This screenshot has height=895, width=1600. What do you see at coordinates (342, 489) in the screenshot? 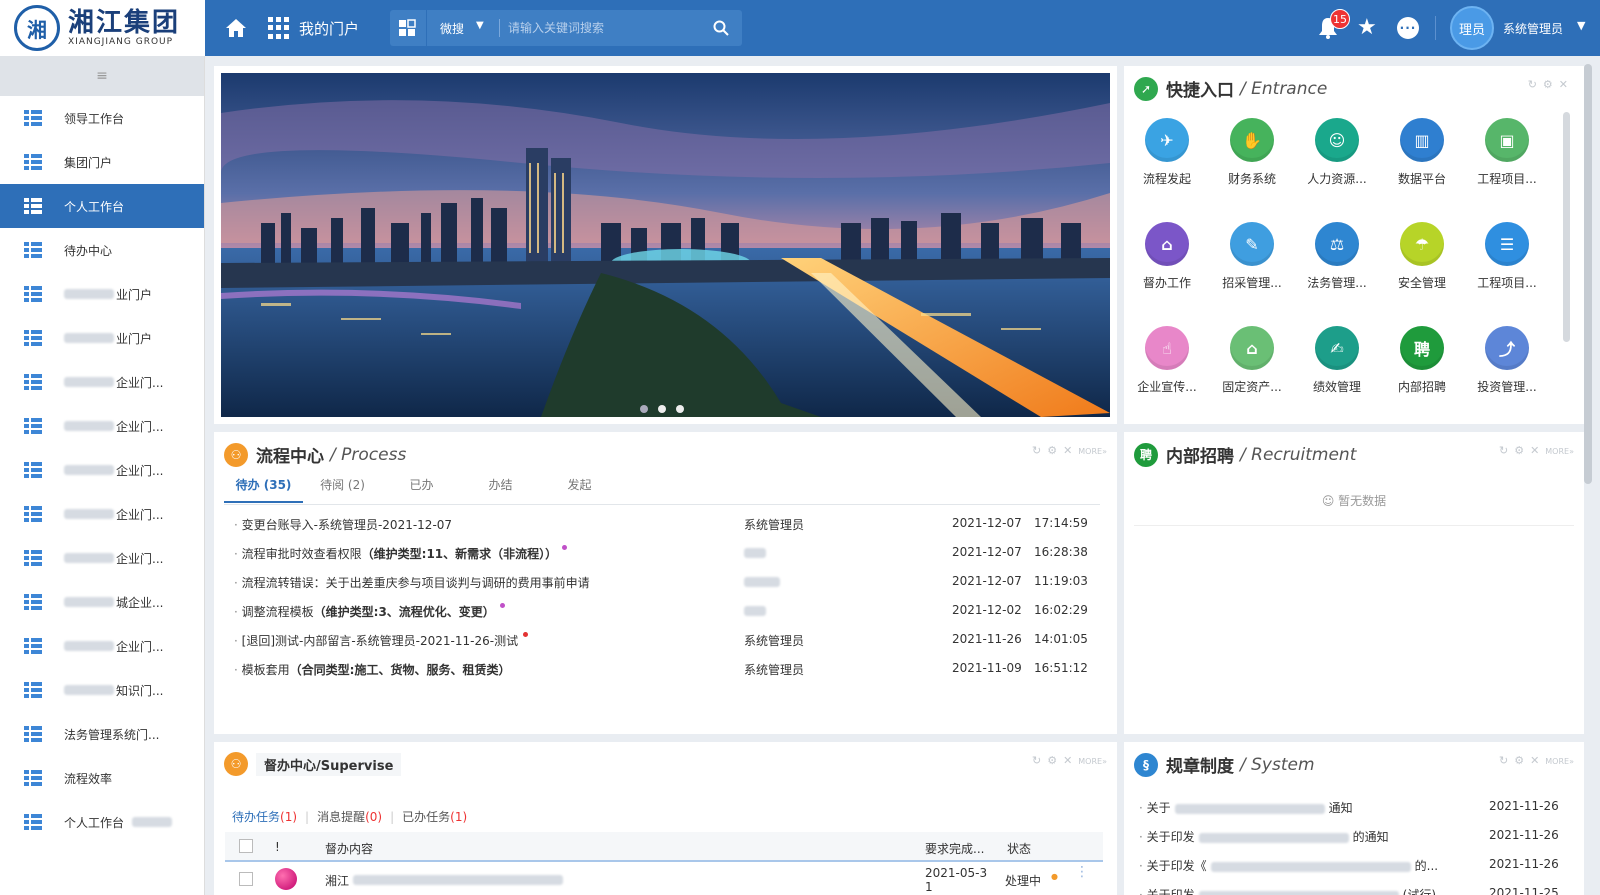
I see `tab-process: 待阅 (2)` at bounding box center [342, 489].